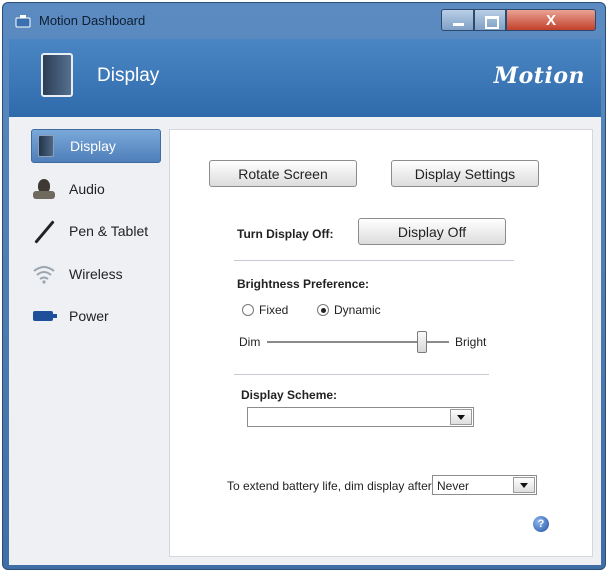 Image resolution: width=609 pixels, height=573 pixels. I want to click on slider-min-label: Dim, so click(250, 342).